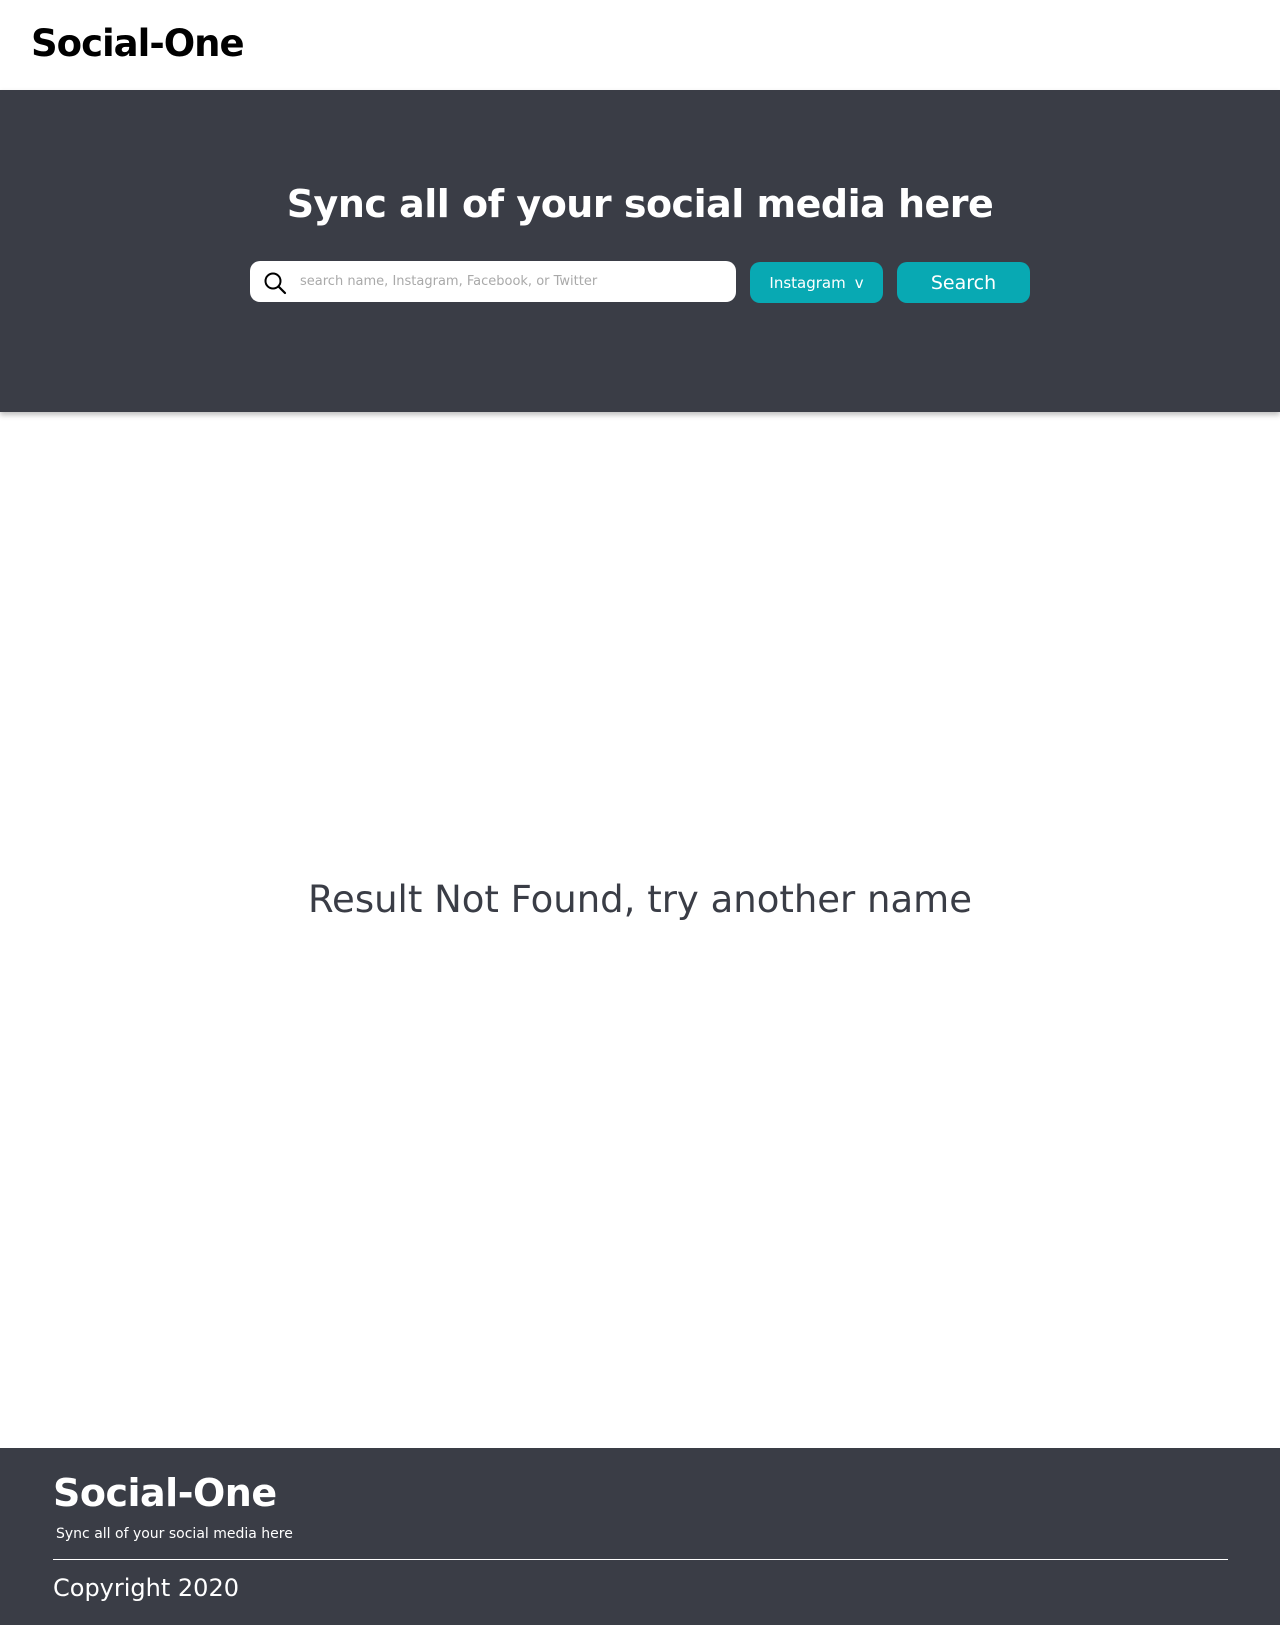 The width and height of the screenshot is (1280, 1625). Describe the element at coordinates (146, 1588) in the screenshot. I see `copyright-text: Copyright 2020` at that location.